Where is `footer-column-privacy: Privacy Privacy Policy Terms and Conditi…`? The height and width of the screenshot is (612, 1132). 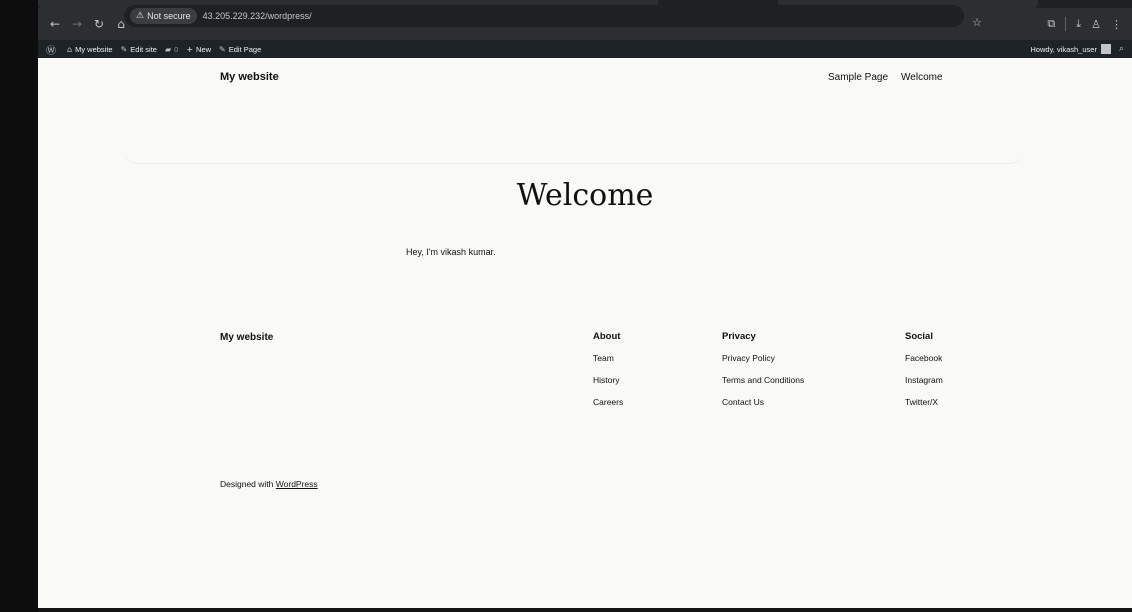 footer-column-privacy: Privacy Privacy Policy Terms and Conditi… is located at coordinates (763, 375).